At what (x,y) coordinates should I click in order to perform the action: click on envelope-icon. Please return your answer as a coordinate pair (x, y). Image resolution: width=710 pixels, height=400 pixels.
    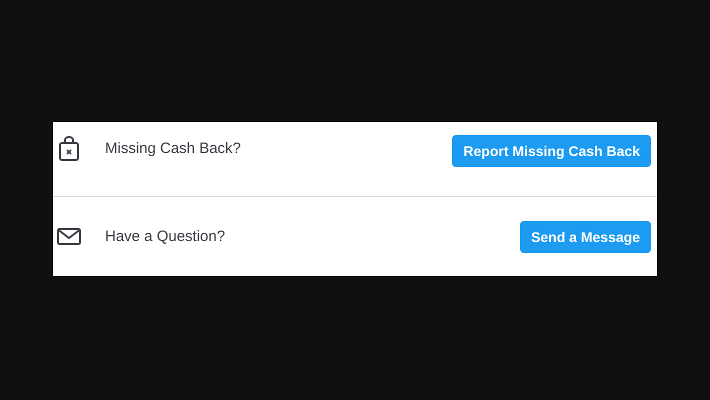
    Looking at the image, I should click on (69, 236).